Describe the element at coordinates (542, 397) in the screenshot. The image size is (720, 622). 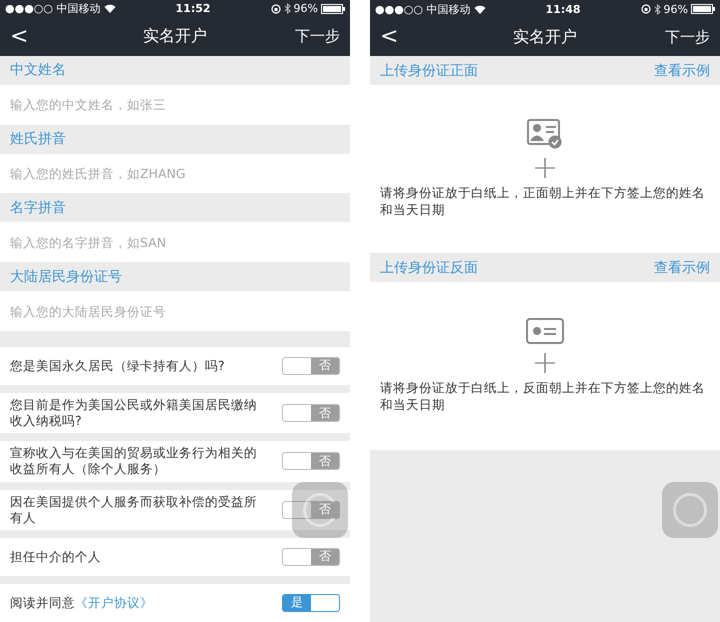
I see `instruction-text: 请将身份证放于白纸上，反面朝上并在下方签上您的姓名和当天日期` at that location.